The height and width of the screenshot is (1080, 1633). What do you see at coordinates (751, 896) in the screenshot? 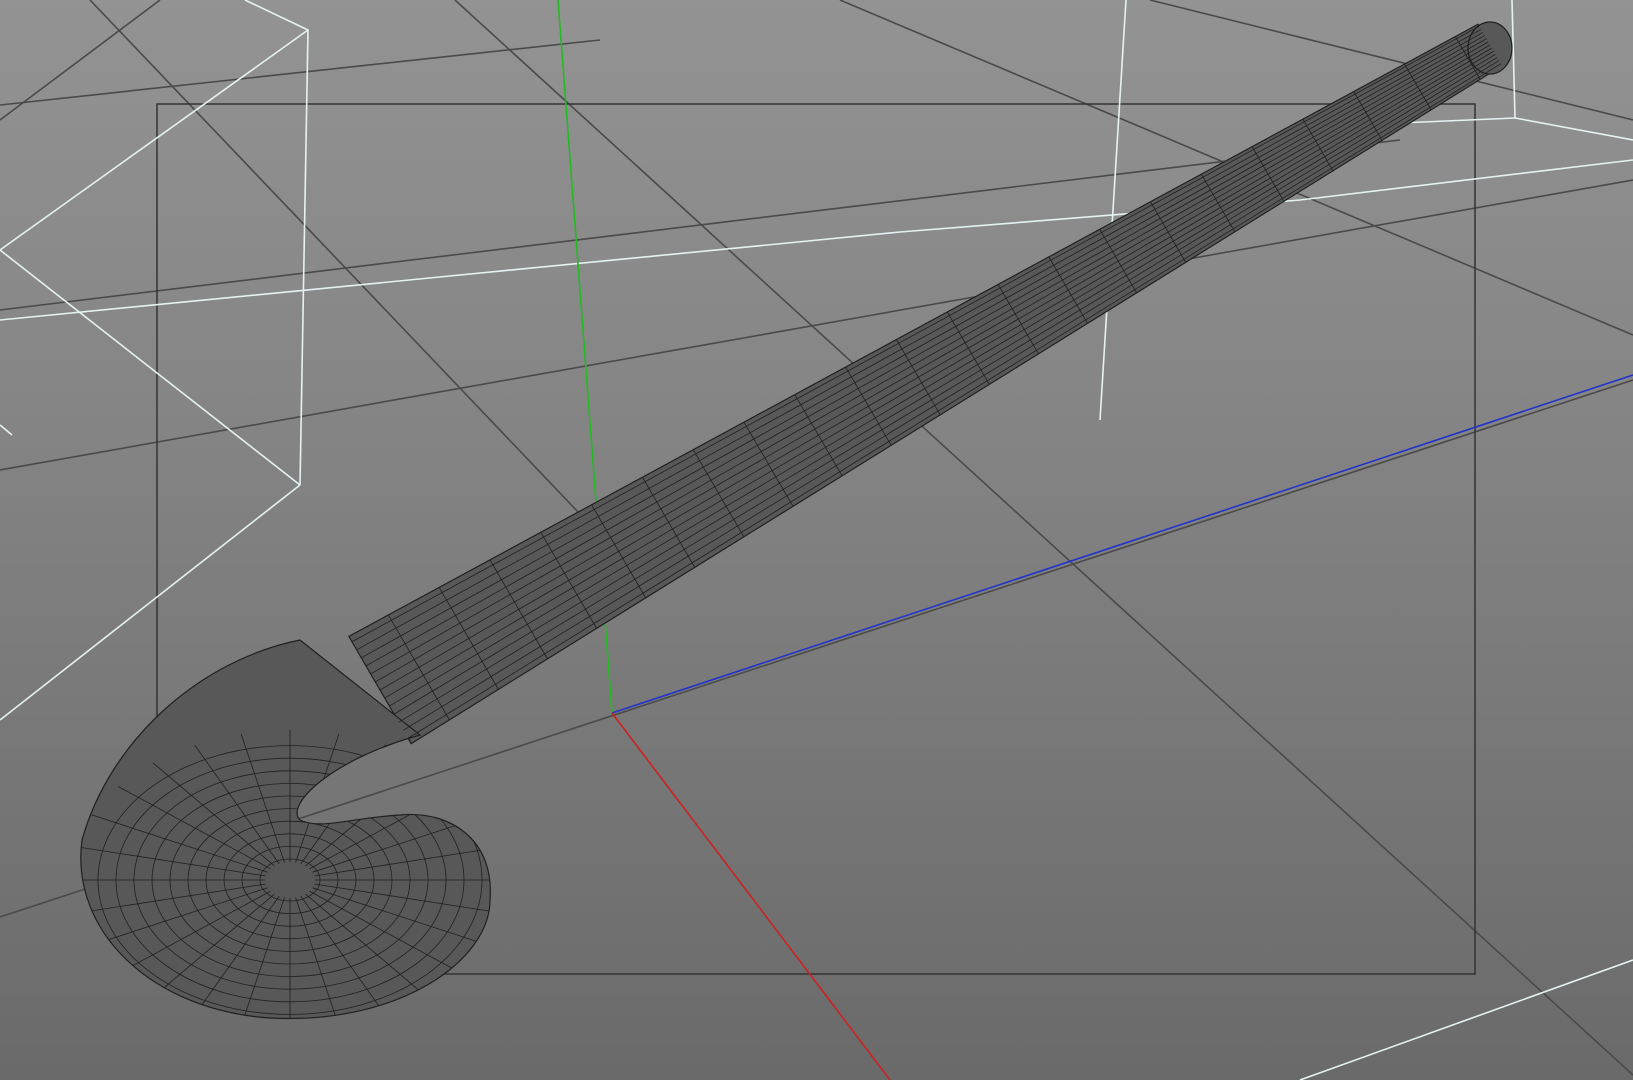
I see `axis-x-line` at bounding box center [751, 896].